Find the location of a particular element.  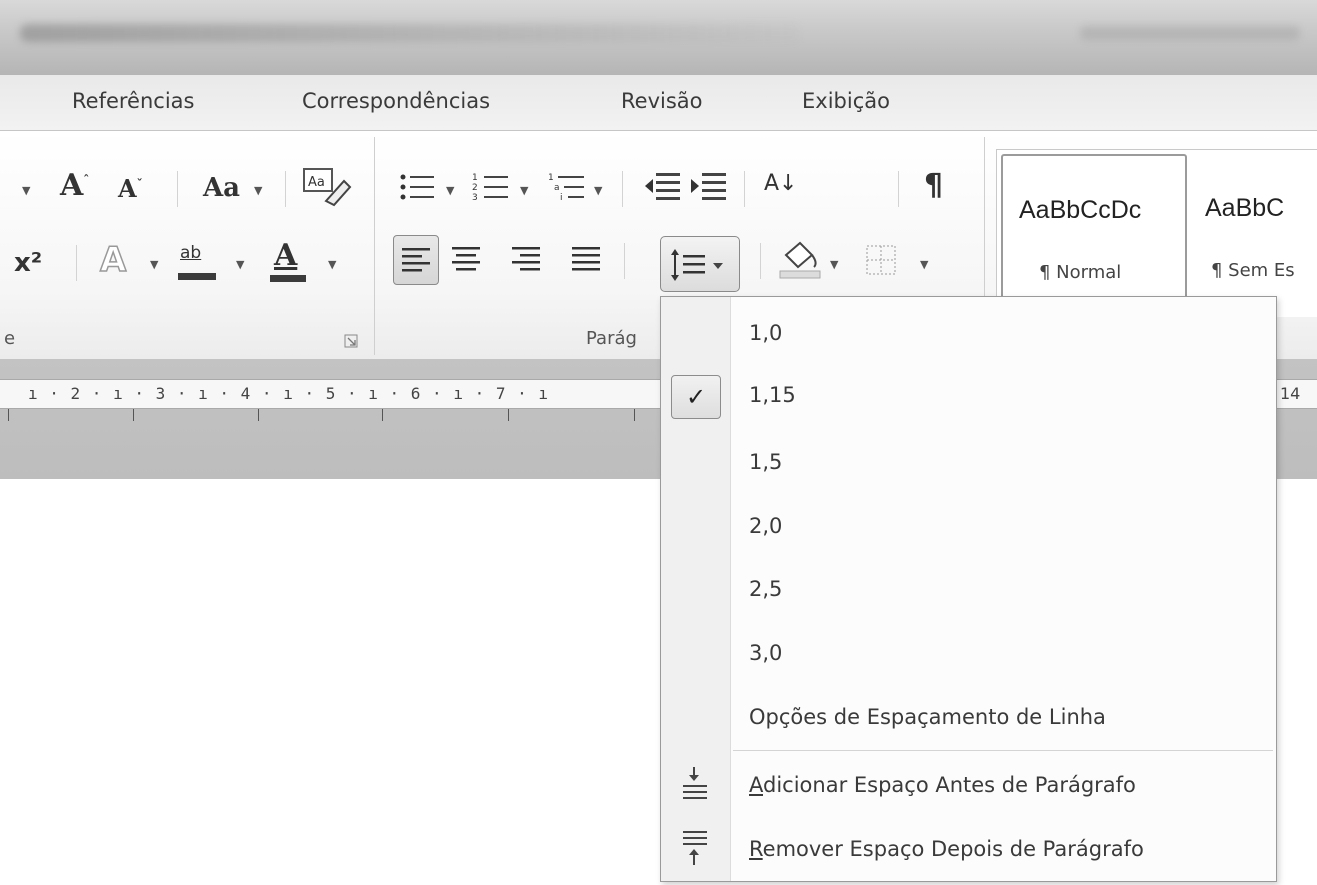

window-controls-blurred is located at coordinates (1190, 33).